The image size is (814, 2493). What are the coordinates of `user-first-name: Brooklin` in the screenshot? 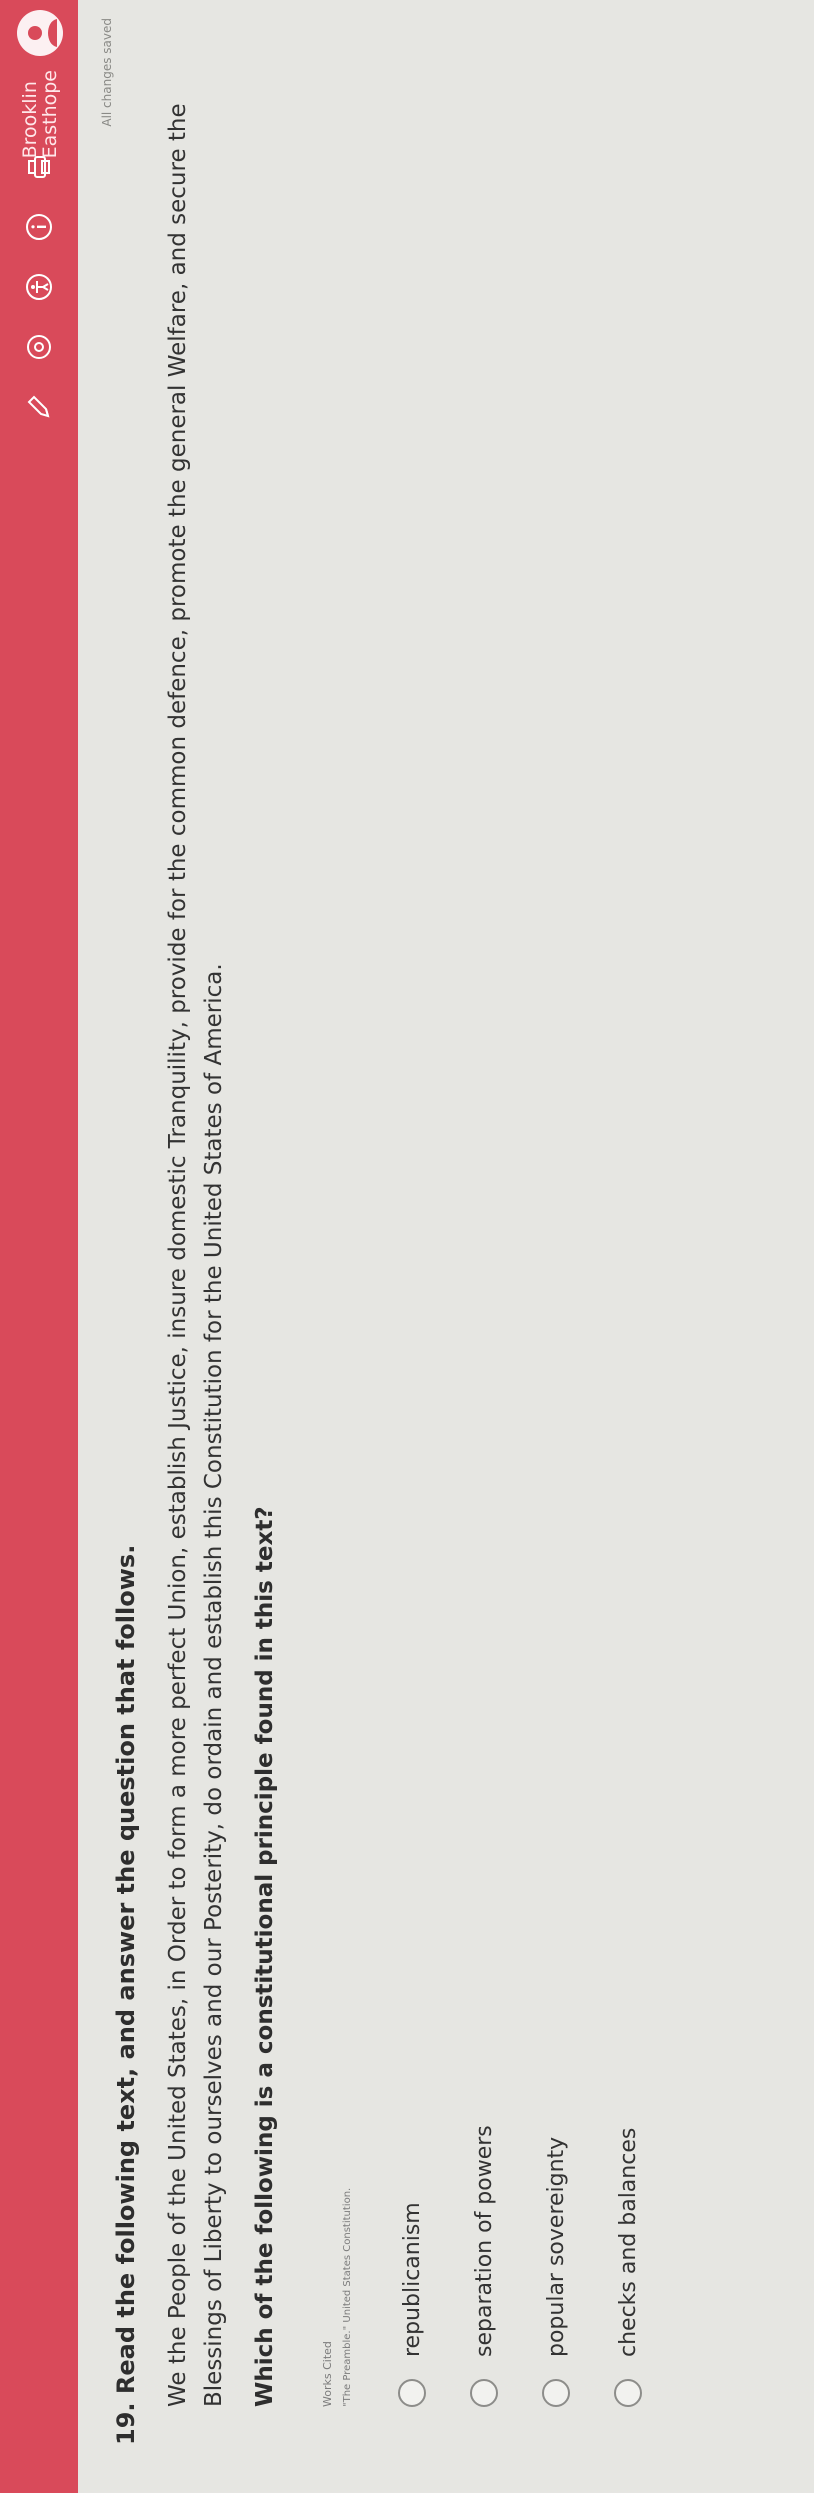 It's located at (30, 120).